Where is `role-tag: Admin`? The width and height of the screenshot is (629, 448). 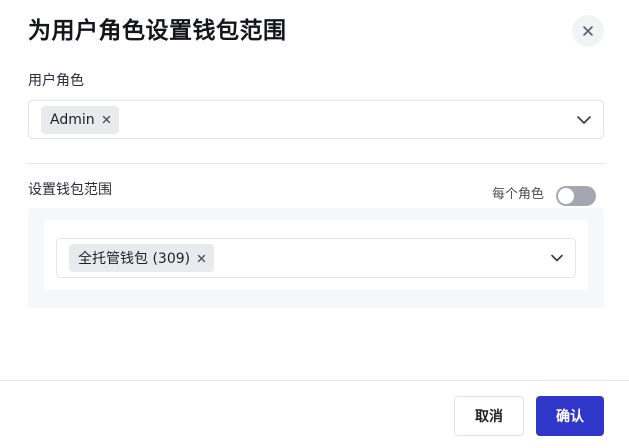
role-tag: Admin is located at coordinates (80, 119).